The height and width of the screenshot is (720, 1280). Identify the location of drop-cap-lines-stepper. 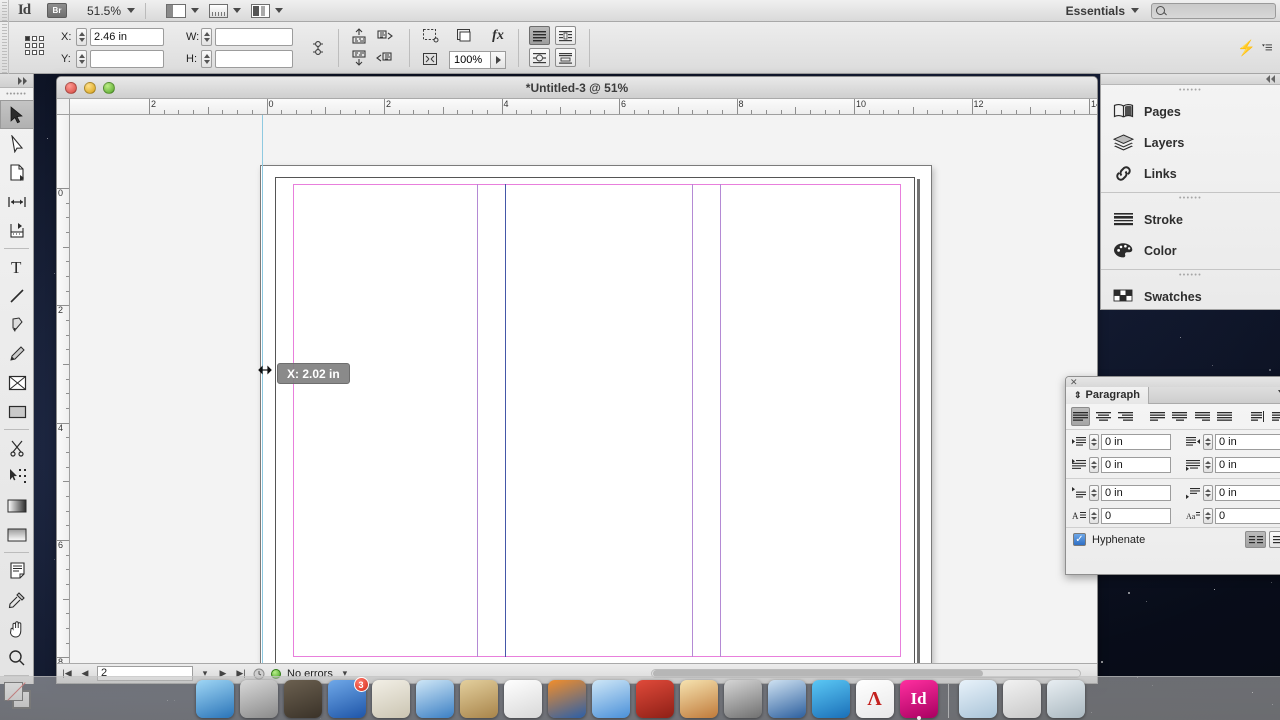
(1094, 515).